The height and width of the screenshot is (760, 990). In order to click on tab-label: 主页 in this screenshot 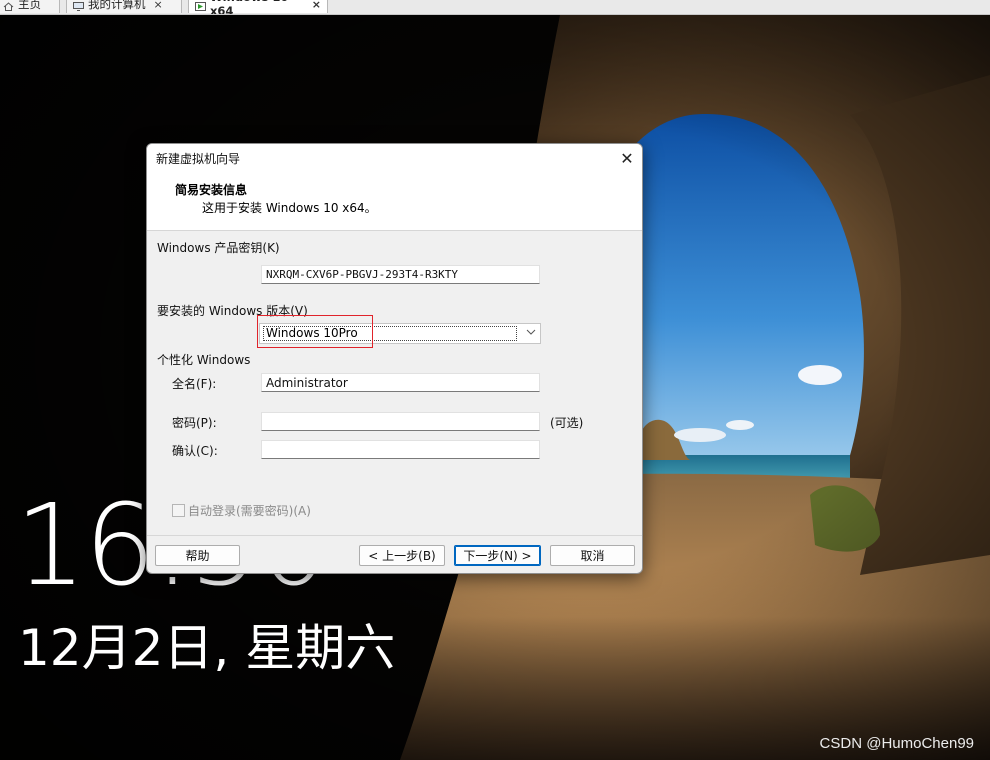, I will do `click(29, 5)`.